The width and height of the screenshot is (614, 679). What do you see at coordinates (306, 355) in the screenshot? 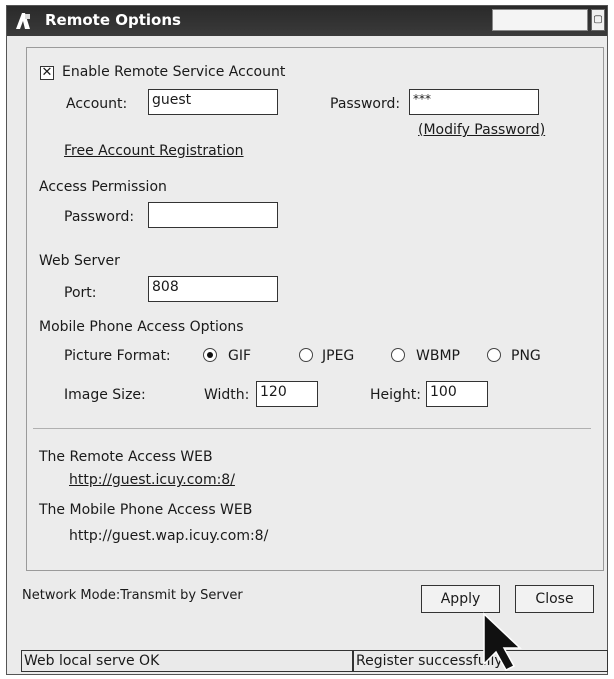
I see `radio-jpeg` at bounding box center [306, 355].